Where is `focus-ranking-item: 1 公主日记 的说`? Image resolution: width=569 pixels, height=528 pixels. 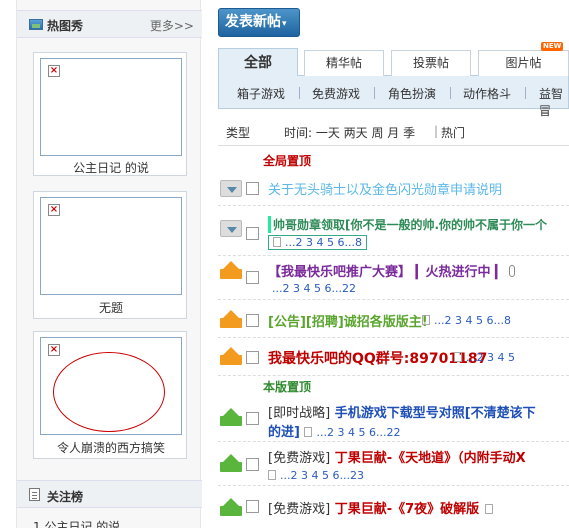
focus-ranking-item: 1 公主日记 的说 is located at coordinates (76, 523).